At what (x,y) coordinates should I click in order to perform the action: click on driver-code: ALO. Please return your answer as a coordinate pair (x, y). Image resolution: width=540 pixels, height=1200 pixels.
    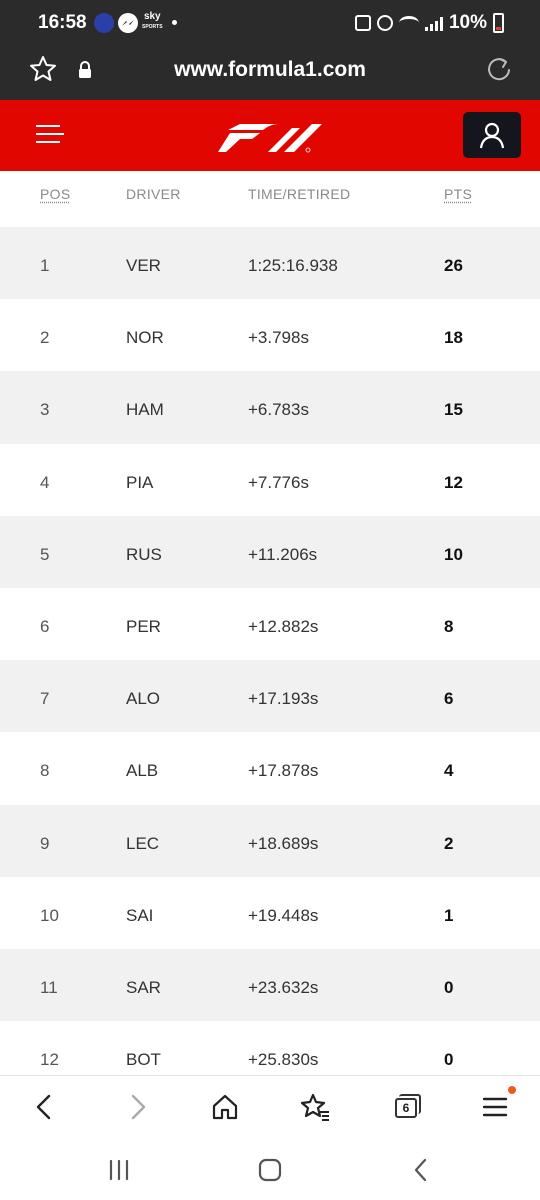
    Looking at the image, I should click on (143, 699).